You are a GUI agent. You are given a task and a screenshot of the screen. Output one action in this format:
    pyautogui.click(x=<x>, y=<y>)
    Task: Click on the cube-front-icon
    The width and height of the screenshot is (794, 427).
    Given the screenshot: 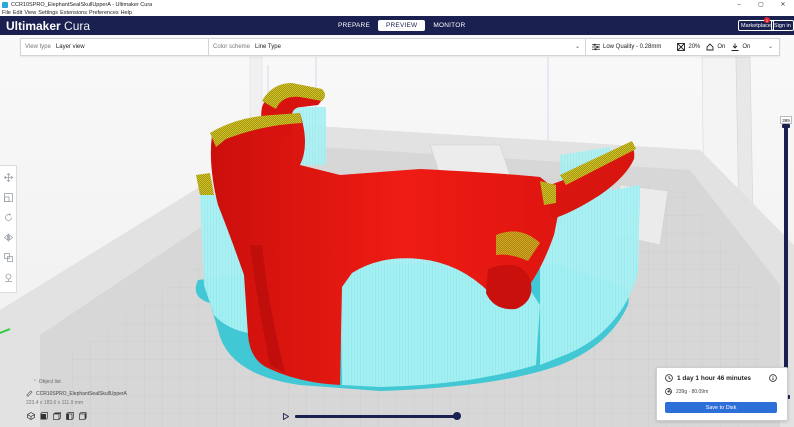 What is the action you would take?
    pyautogui.click(x=43, y=415)
    